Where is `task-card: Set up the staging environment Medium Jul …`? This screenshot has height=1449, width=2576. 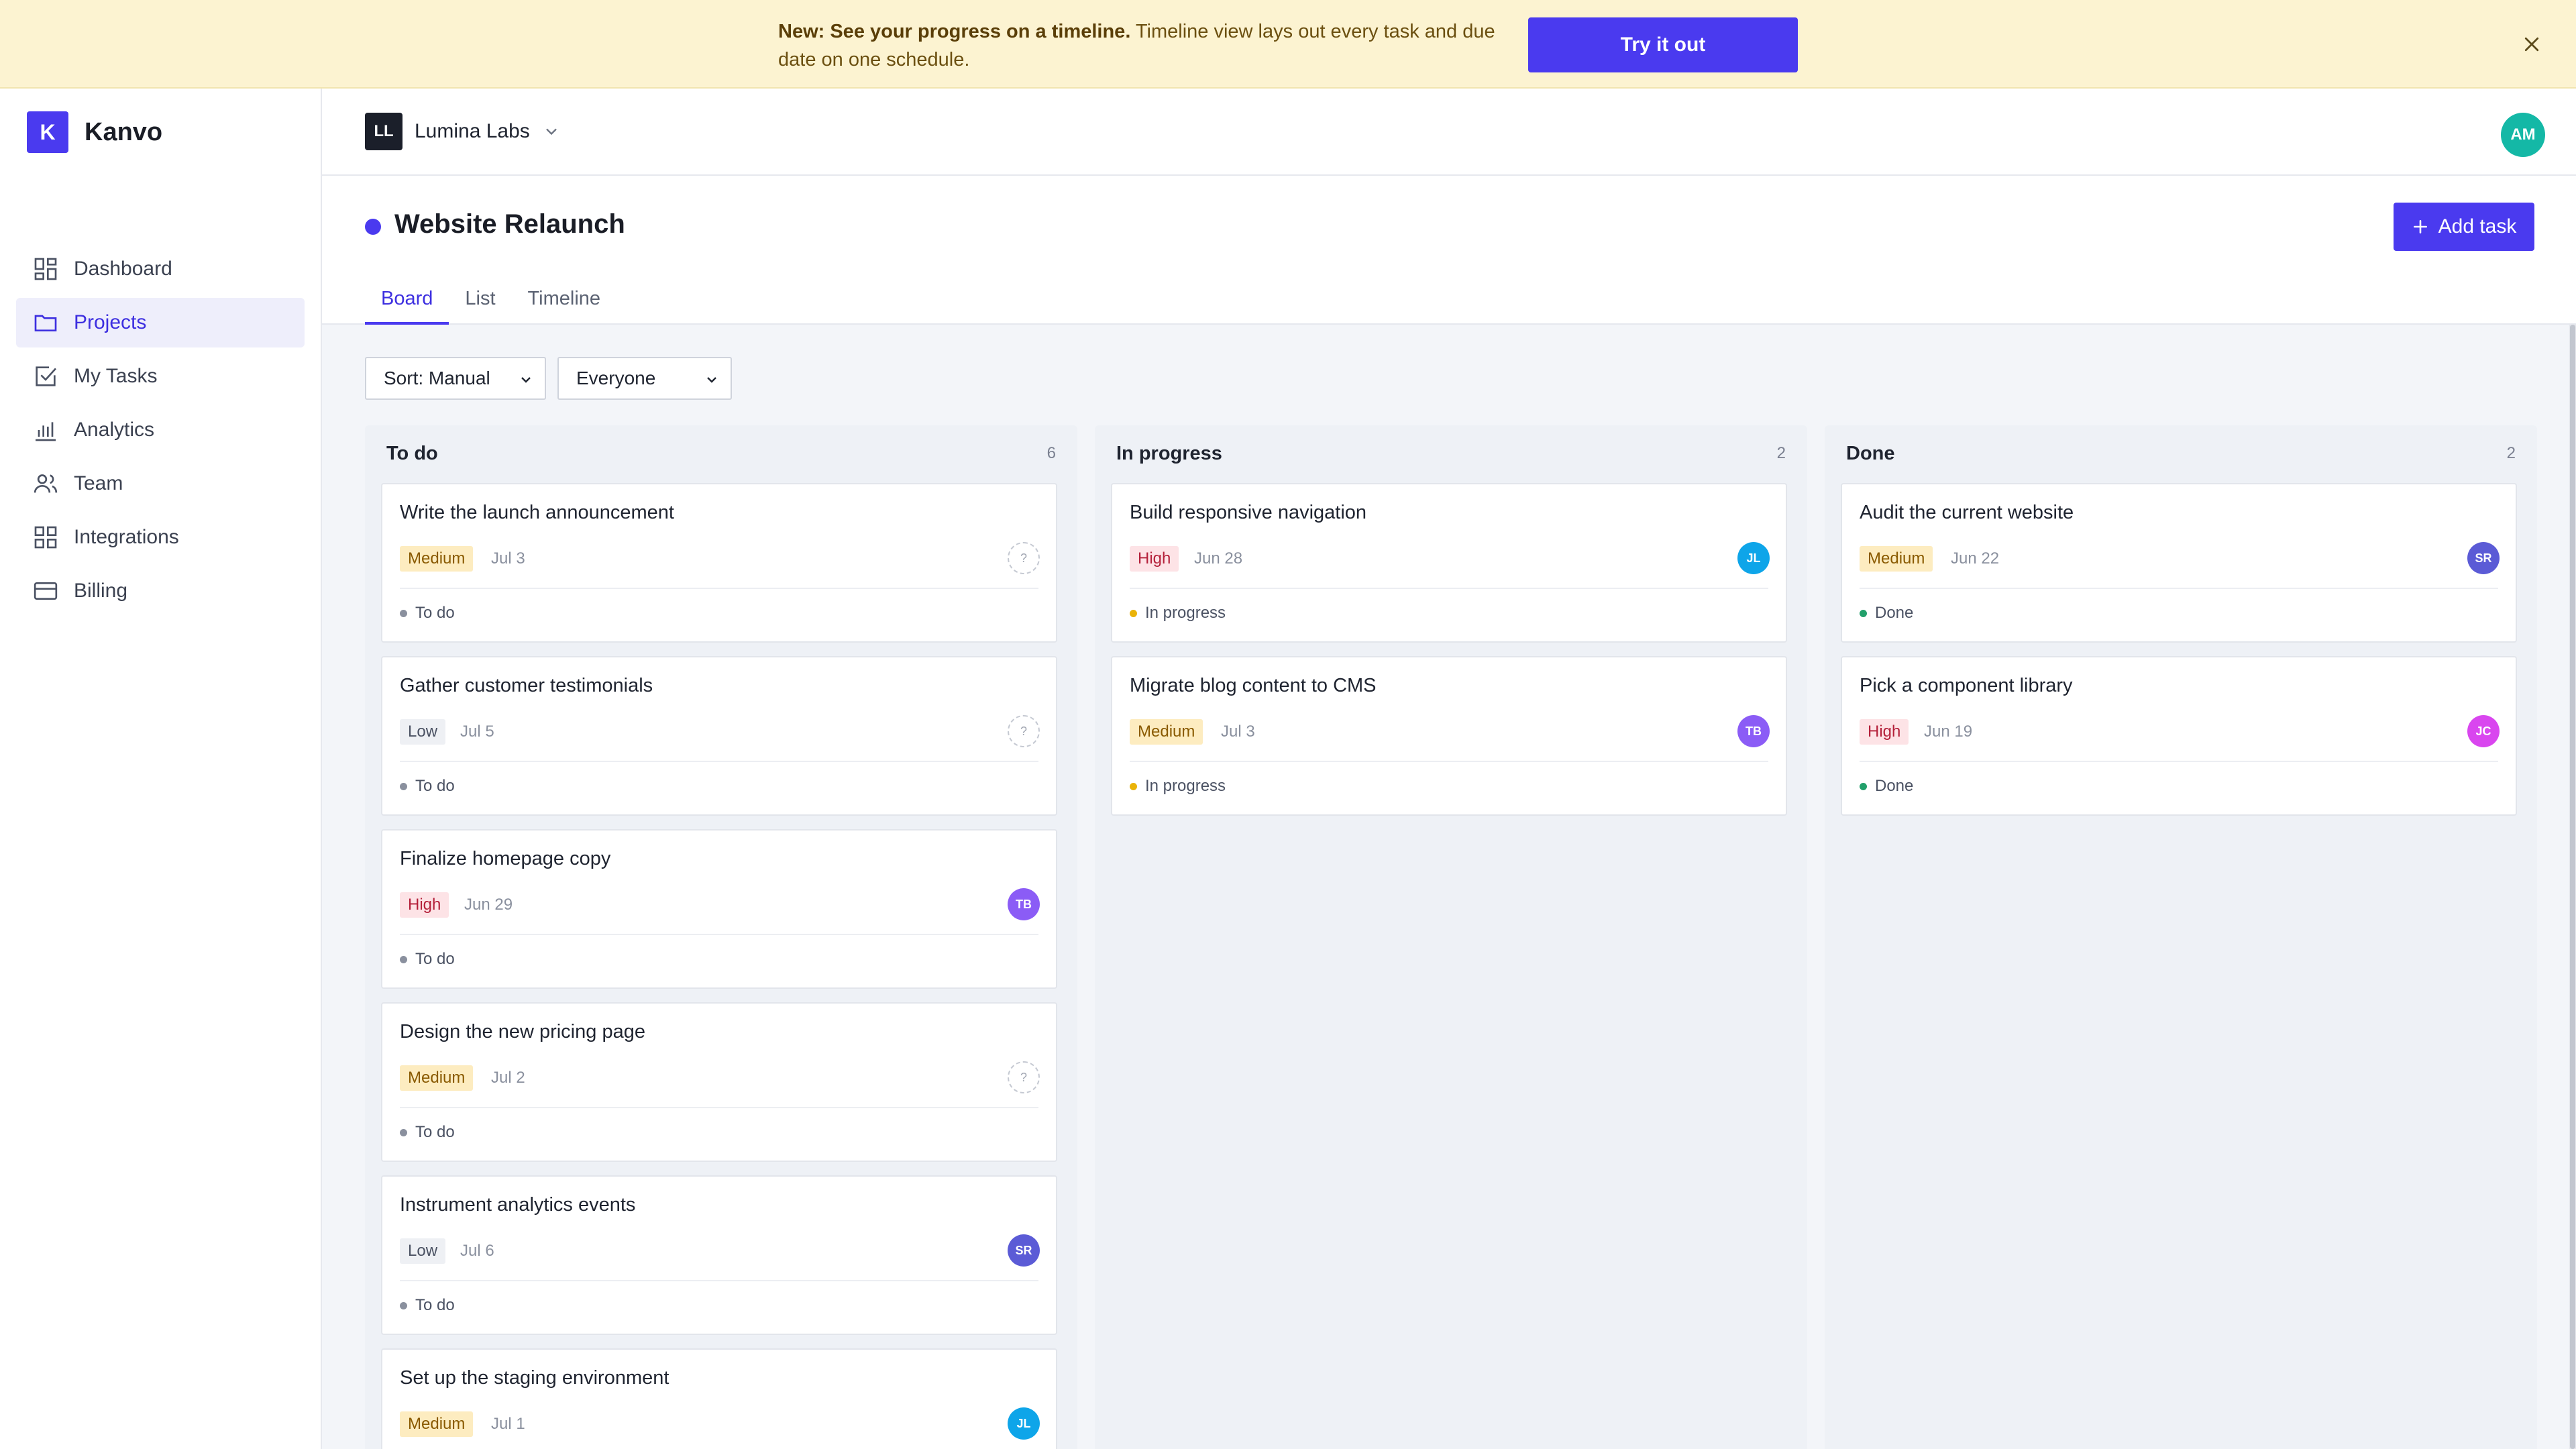 task-card: Set up the staging environment Medium Jul … is located at coordinates (719, 1398).